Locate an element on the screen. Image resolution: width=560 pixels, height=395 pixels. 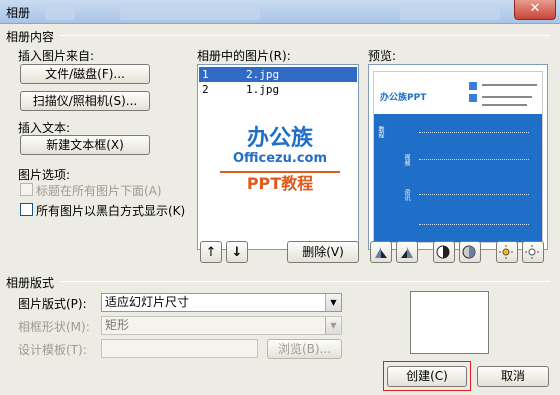
slide-blue-body: 教程 视频 资讯 is located at coordinates (458, 178).